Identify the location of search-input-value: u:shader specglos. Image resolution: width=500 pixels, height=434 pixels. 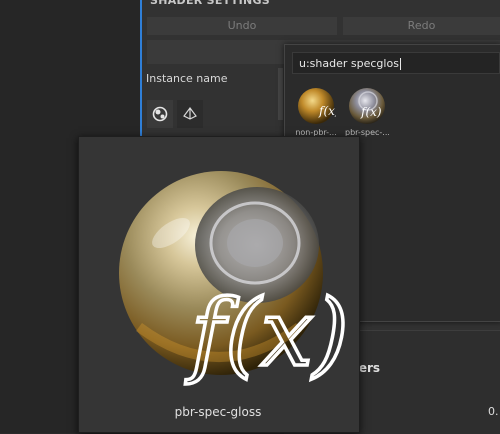
(349, 63).